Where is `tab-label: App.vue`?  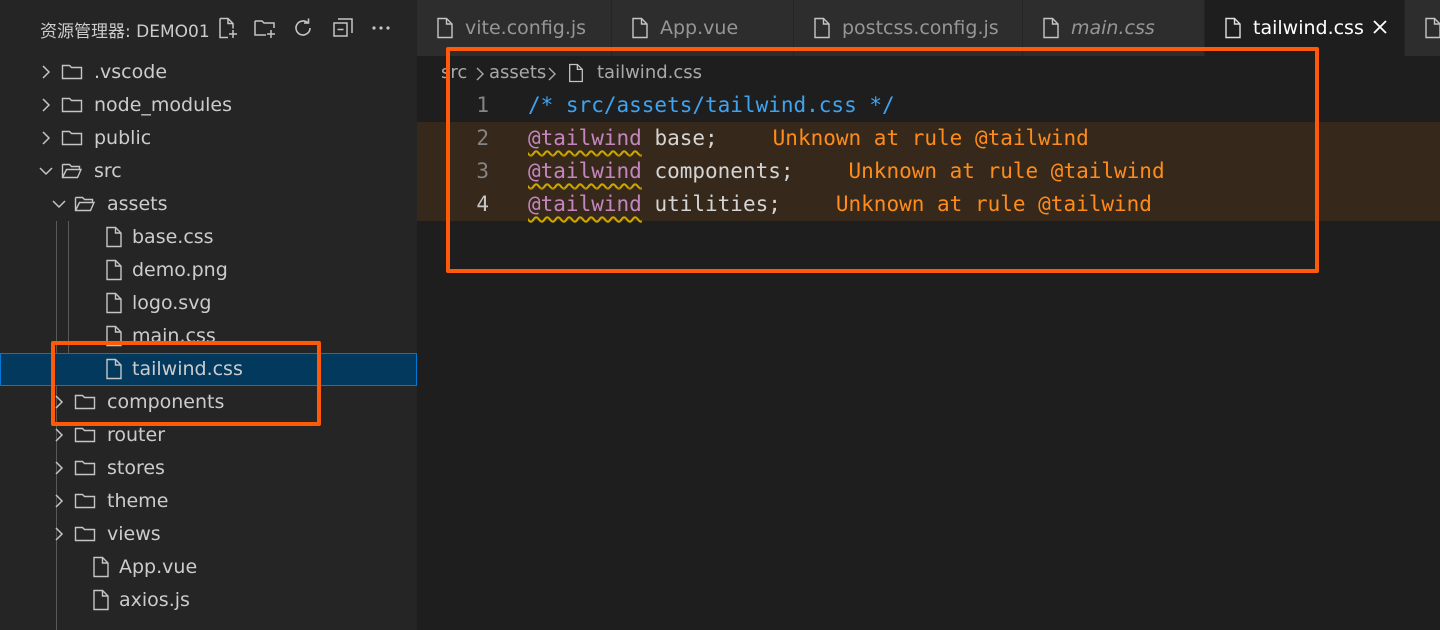
tab-label: App.vue is located at coordinates (699, 28).